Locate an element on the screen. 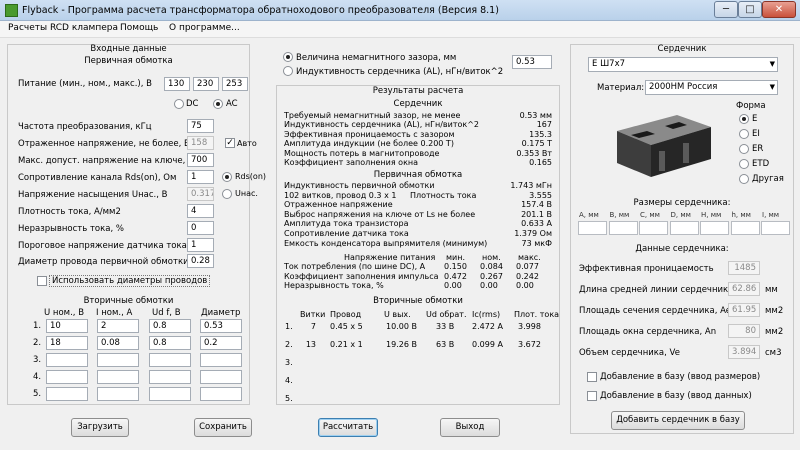  sec-diam-input: 0.2 is located at coordinates (221, 343).